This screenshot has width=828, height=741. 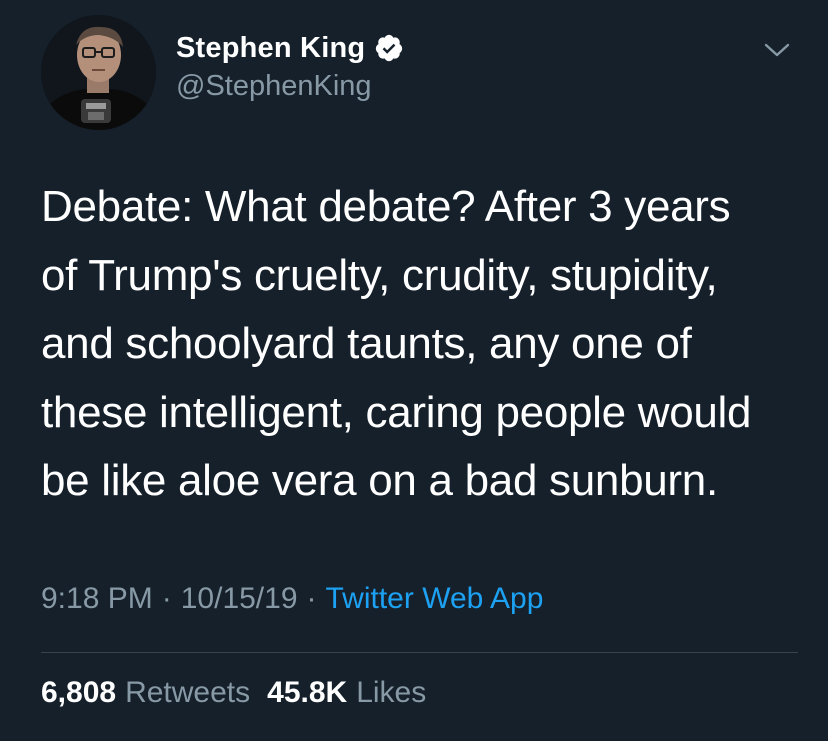 What do you see at coordinates (97, 599) in the screenshot?
I see `tweet-time: 9:18 PM` at bounding box center [97, 599].